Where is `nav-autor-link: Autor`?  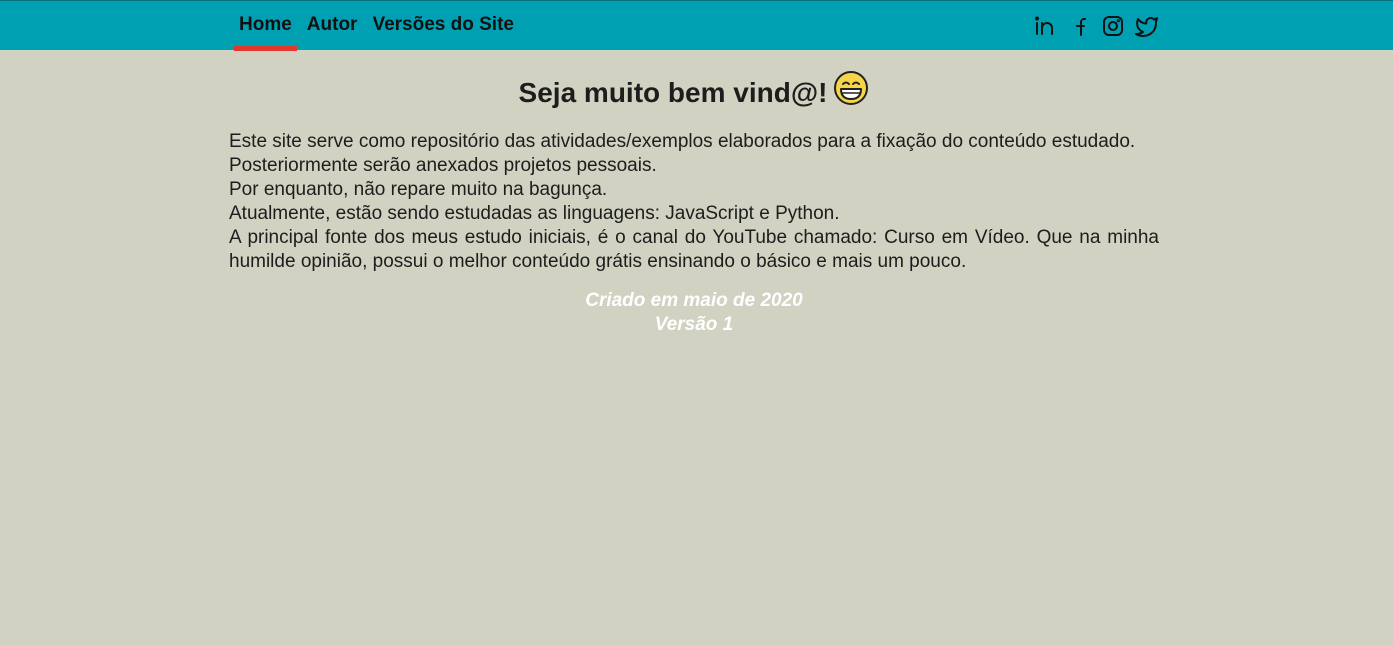
nav-autor-link: Autor is located at coordinates (332, 26).